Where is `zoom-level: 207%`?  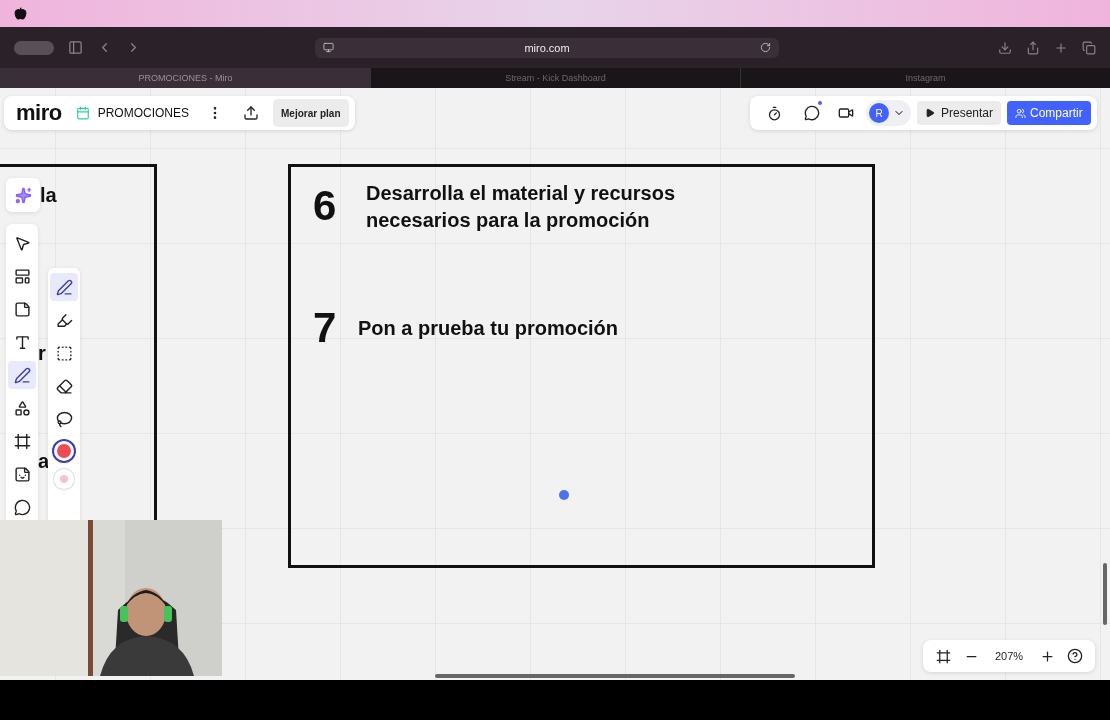 zoom-level: 207% is located at coordinates (1009, 656).